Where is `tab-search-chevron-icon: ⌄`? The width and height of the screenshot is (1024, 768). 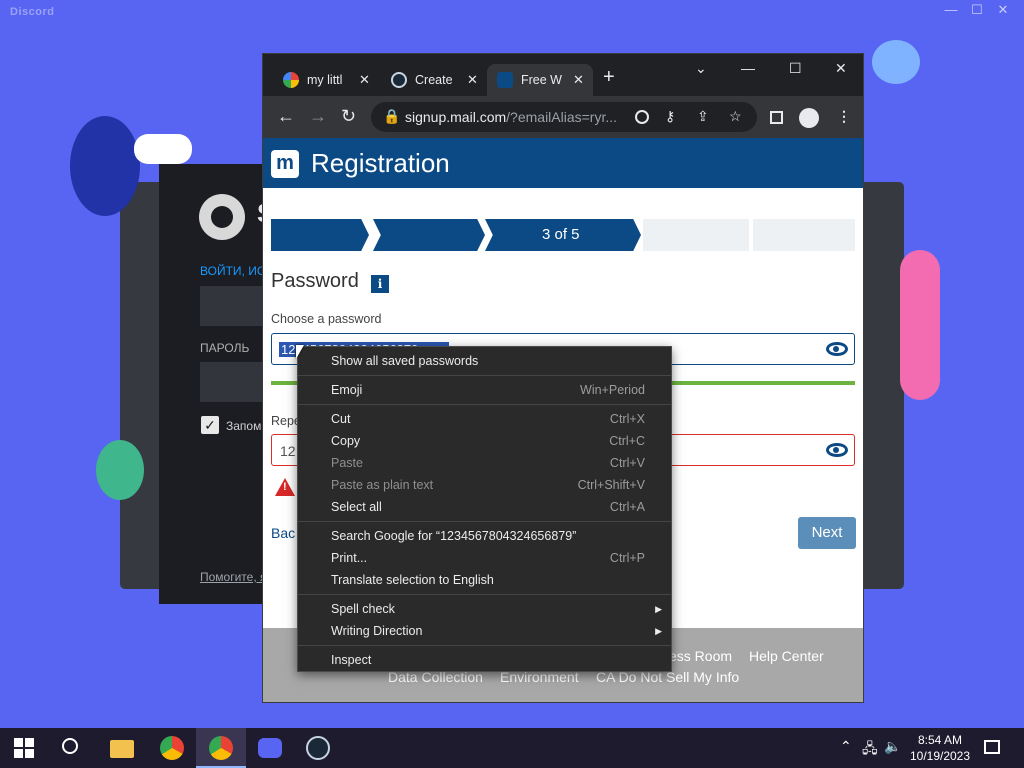
tab-search-chevron-icon: ⌄ is located at coordinates (701, 68).